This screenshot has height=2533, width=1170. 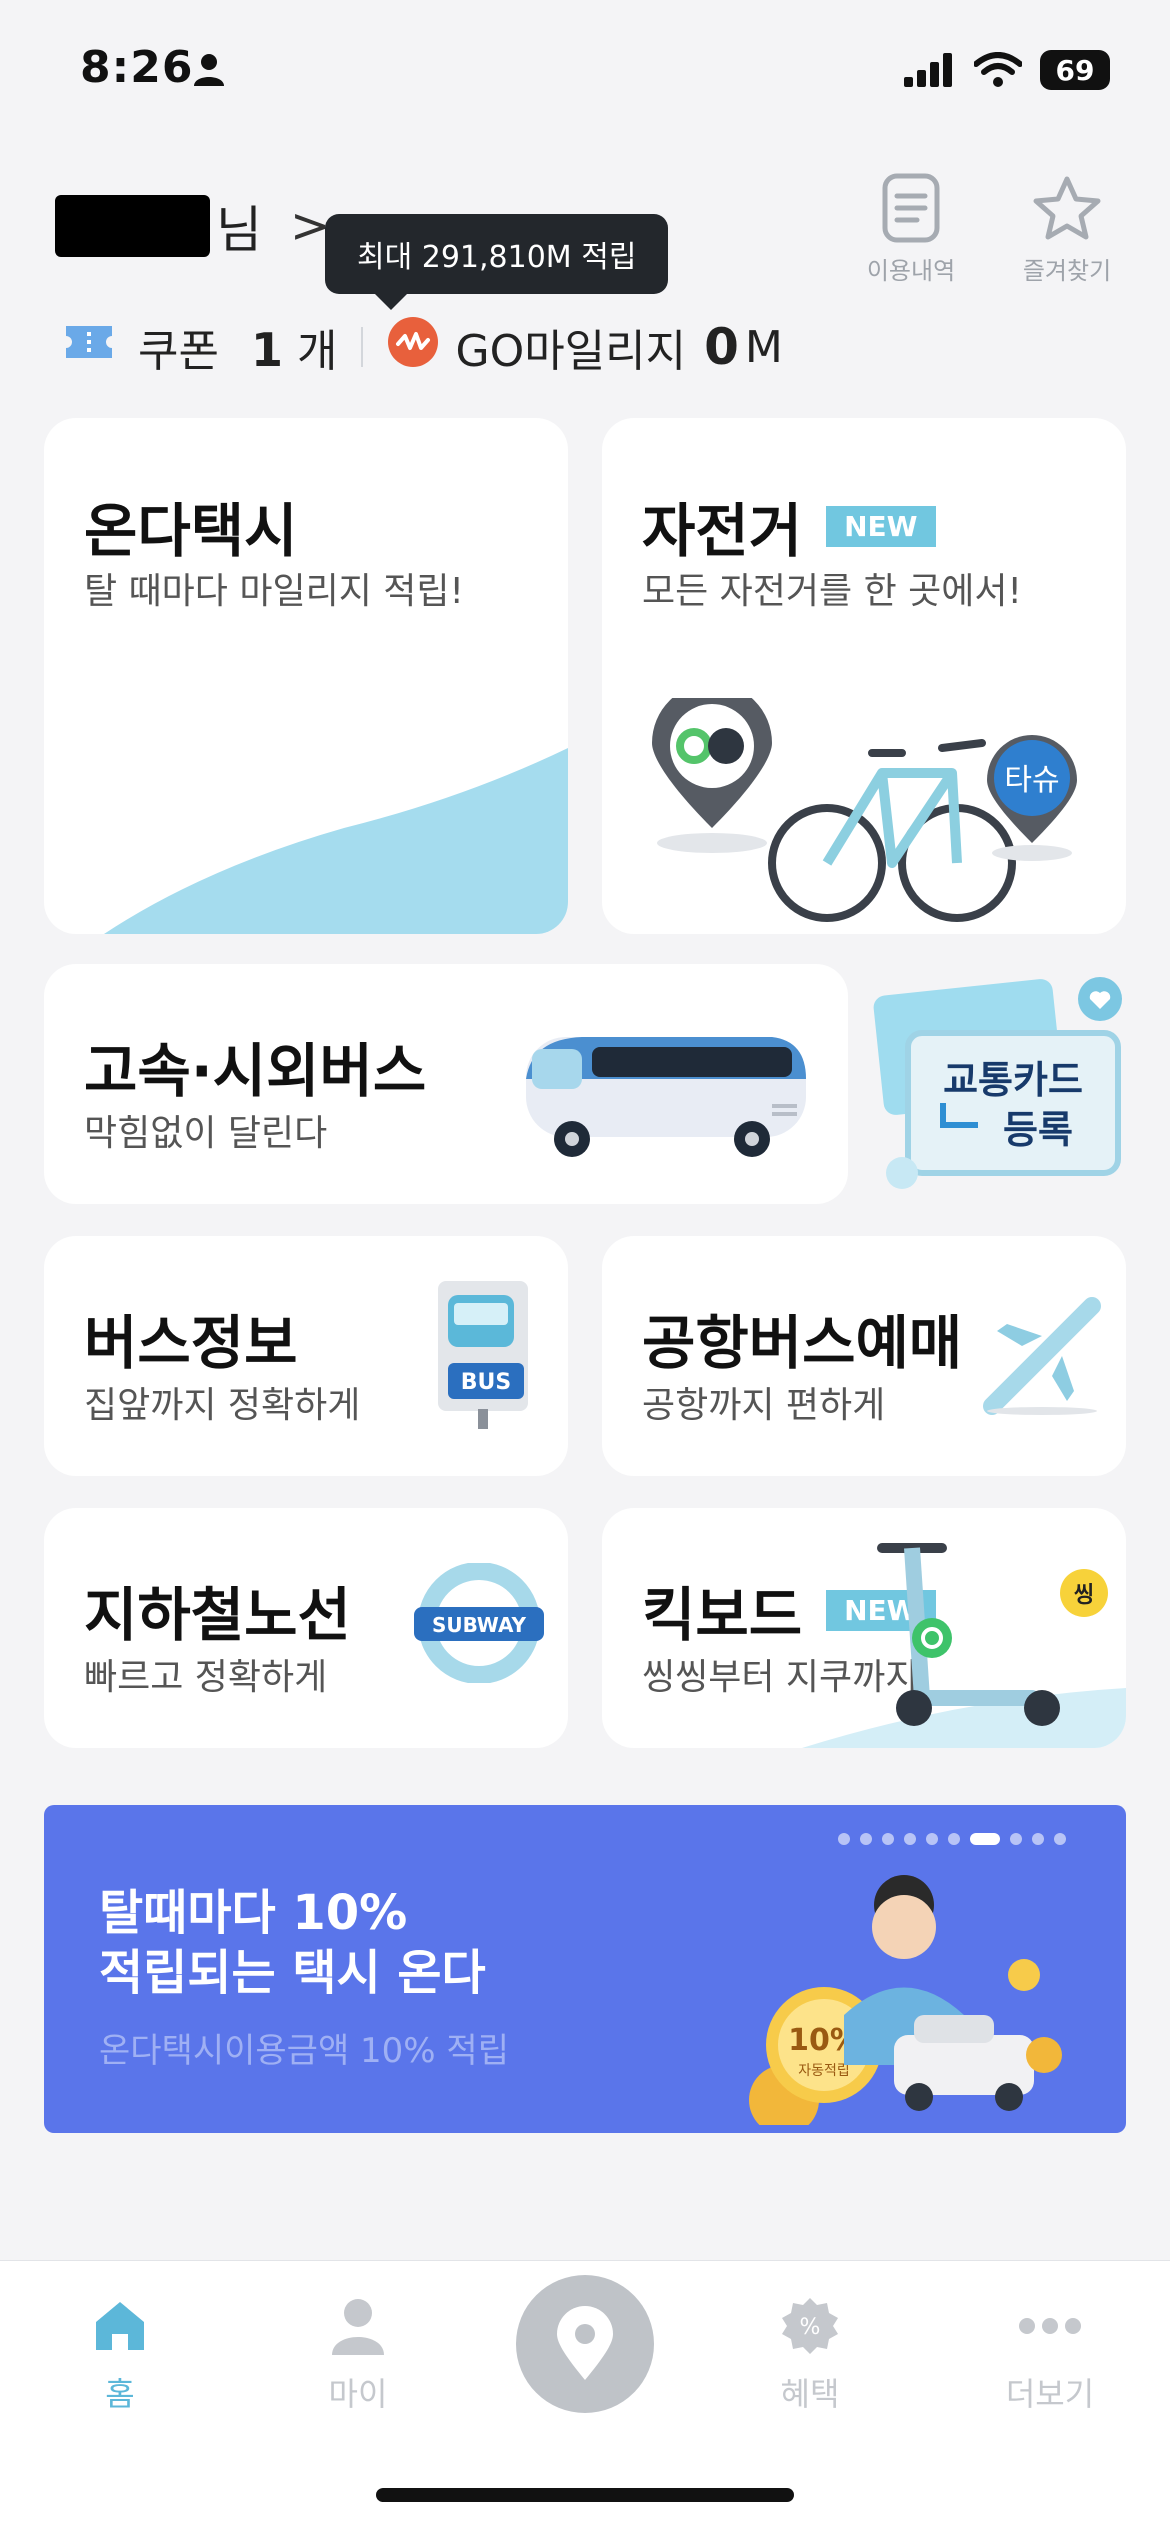 I want to click on bus-info-card: 버스정보 집앞까지 정확하게 BUS, so click(x=306, y=1356).